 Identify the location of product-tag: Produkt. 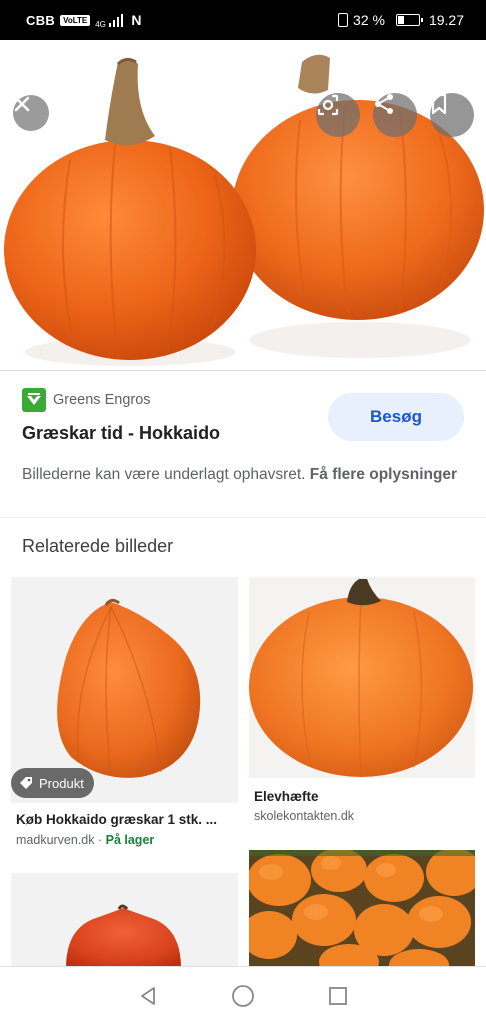
(52, 783).